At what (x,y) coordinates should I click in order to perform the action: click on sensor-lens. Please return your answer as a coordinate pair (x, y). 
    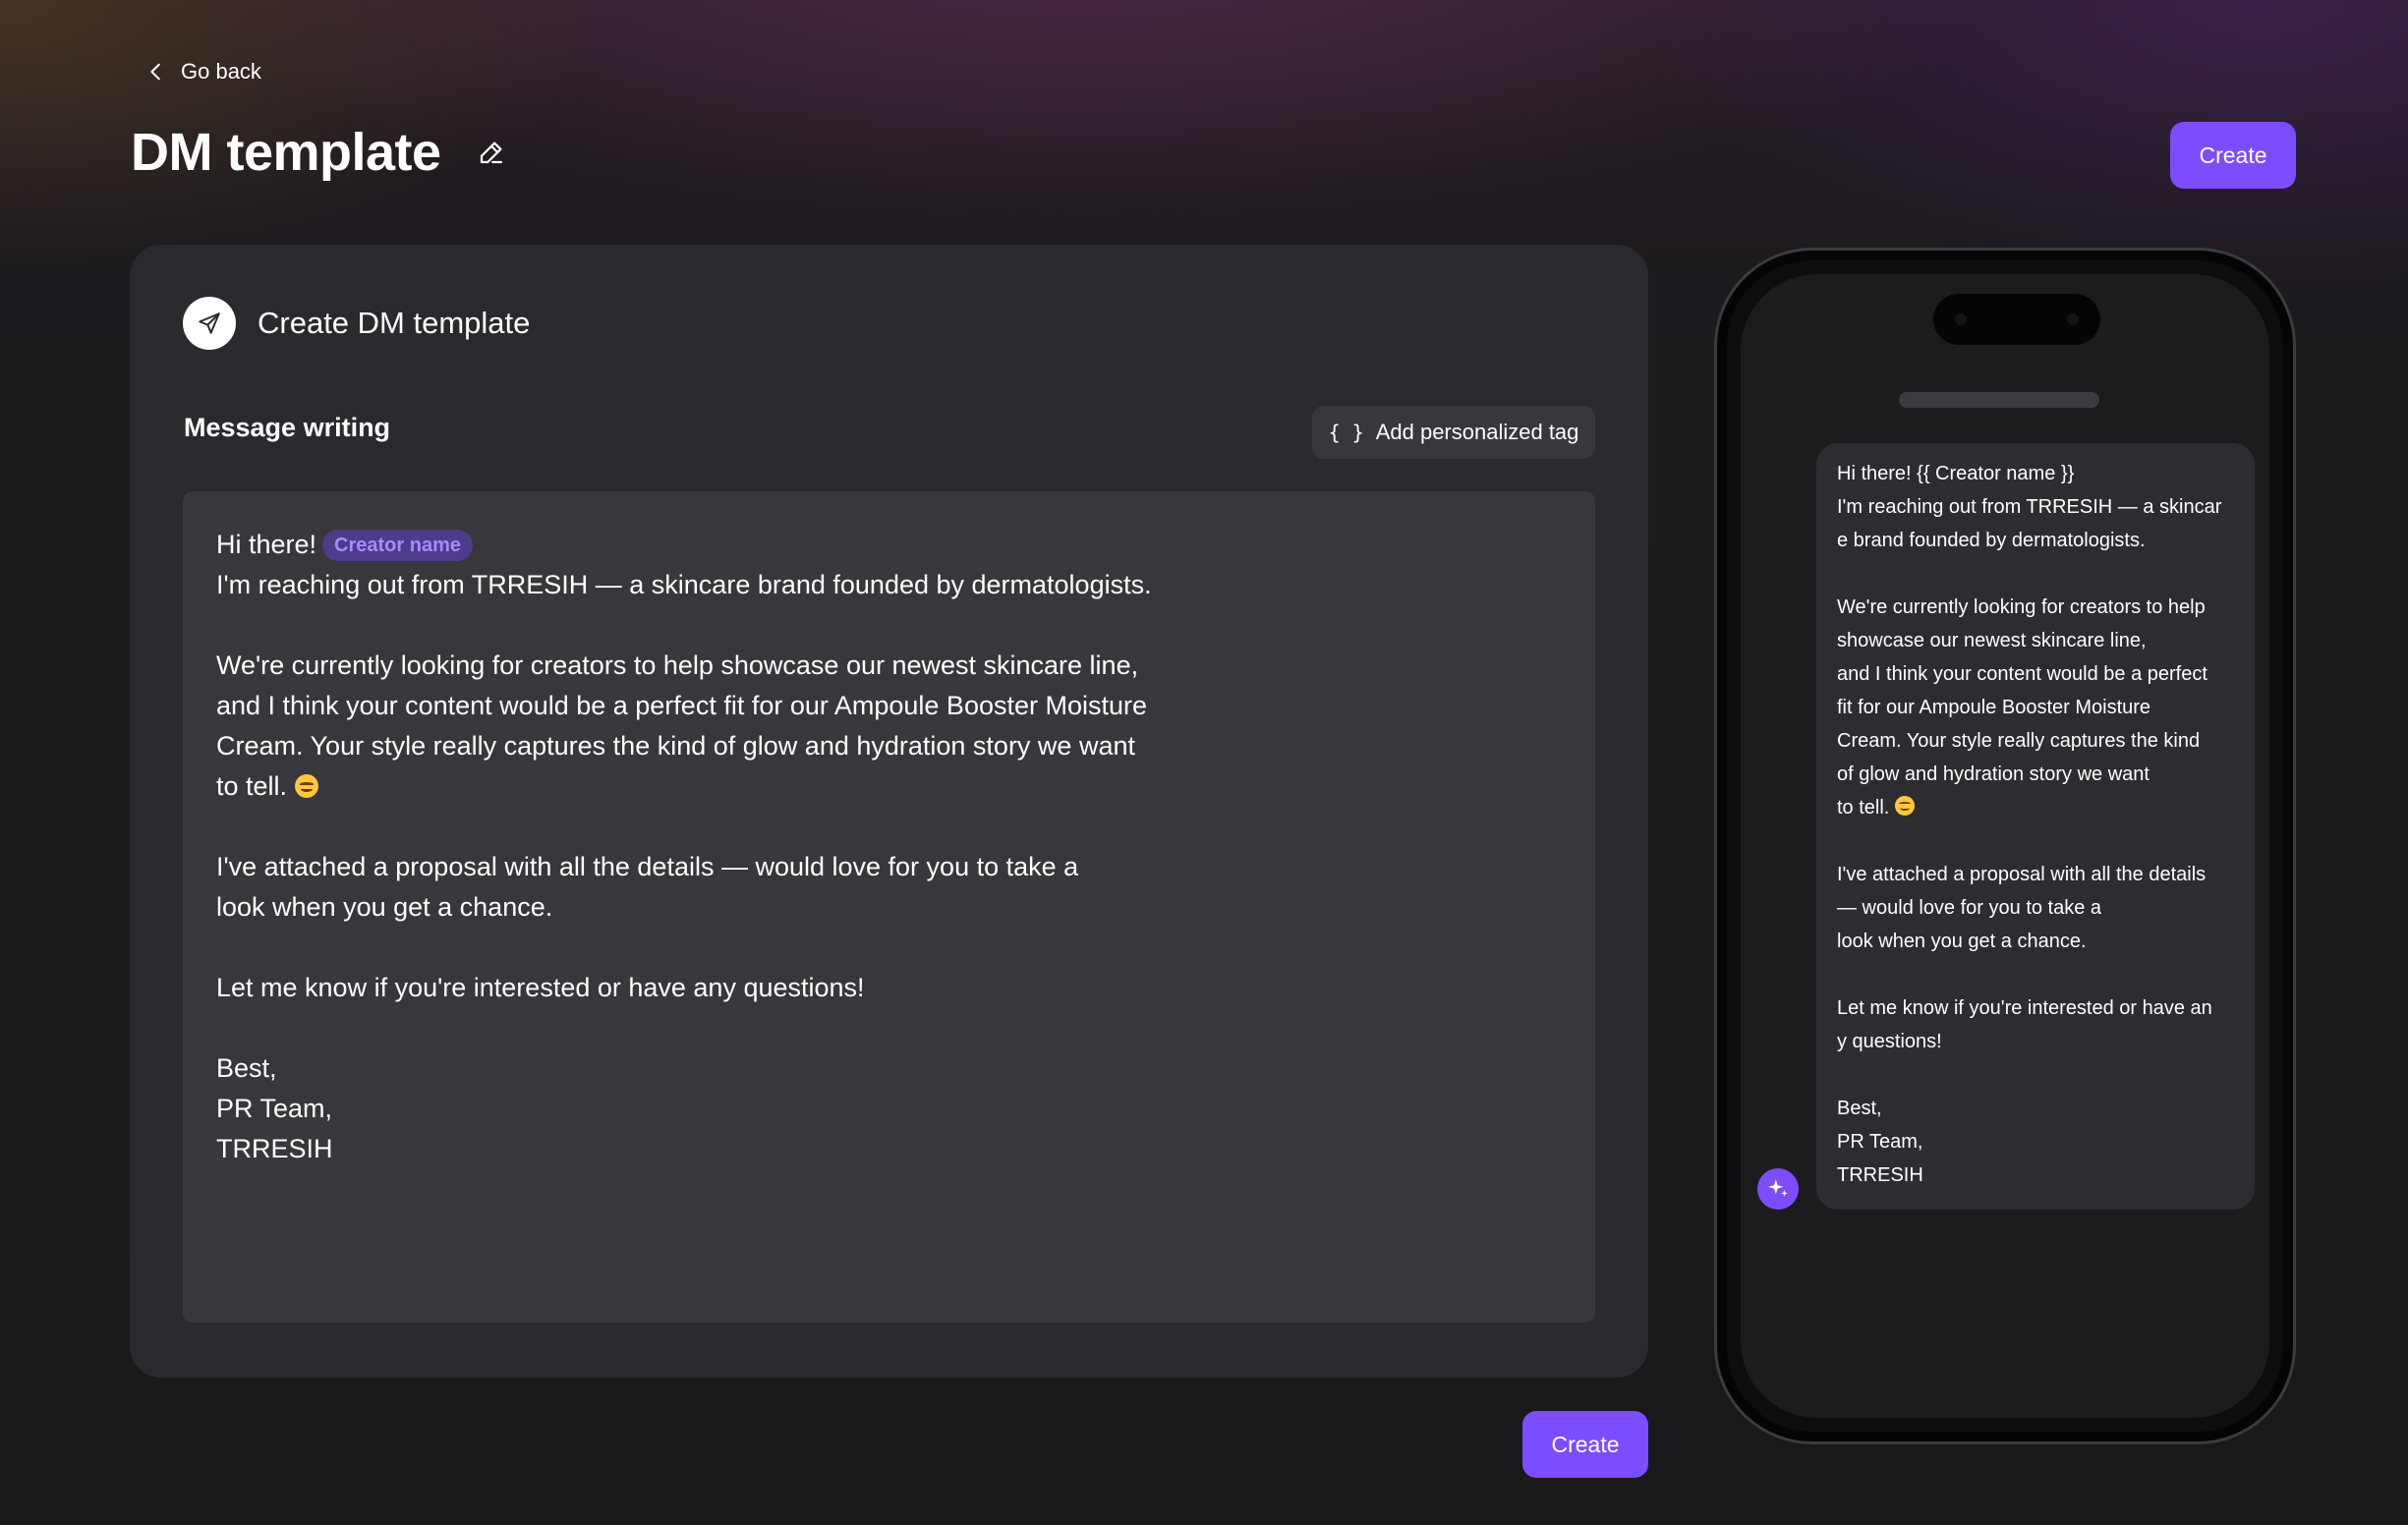
    Looking at the image, I should click on (2073, 319).